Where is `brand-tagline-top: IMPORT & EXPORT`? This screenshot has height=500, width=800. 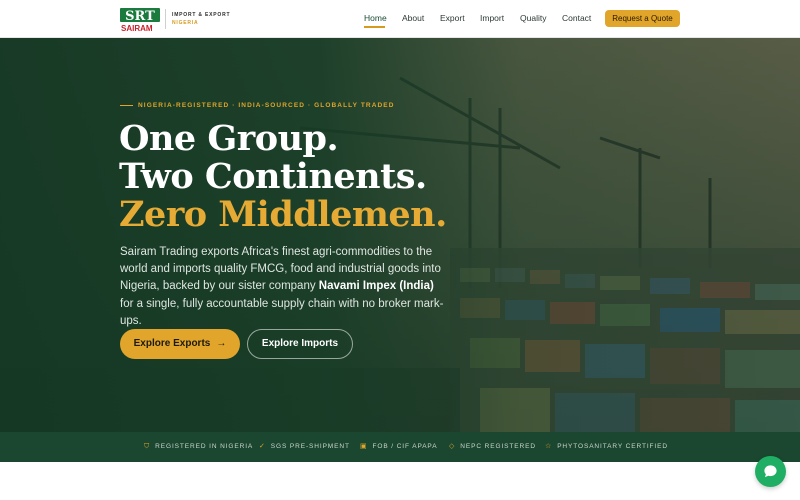 brand-tagline-top: IMPORT & EXPORT is located at coordinates (201, 15).